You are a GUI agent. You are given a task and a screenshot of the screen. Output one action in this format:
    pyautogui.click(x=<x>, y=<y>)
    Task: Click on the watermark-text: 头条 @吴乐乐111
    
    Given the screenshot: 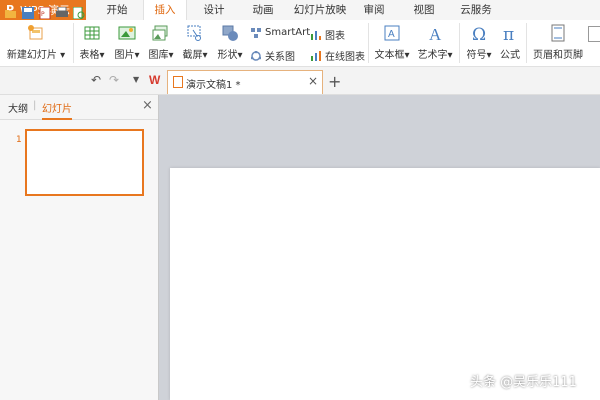 What is the action you would take?
    pyautogui.click(x=523, y=382)
    